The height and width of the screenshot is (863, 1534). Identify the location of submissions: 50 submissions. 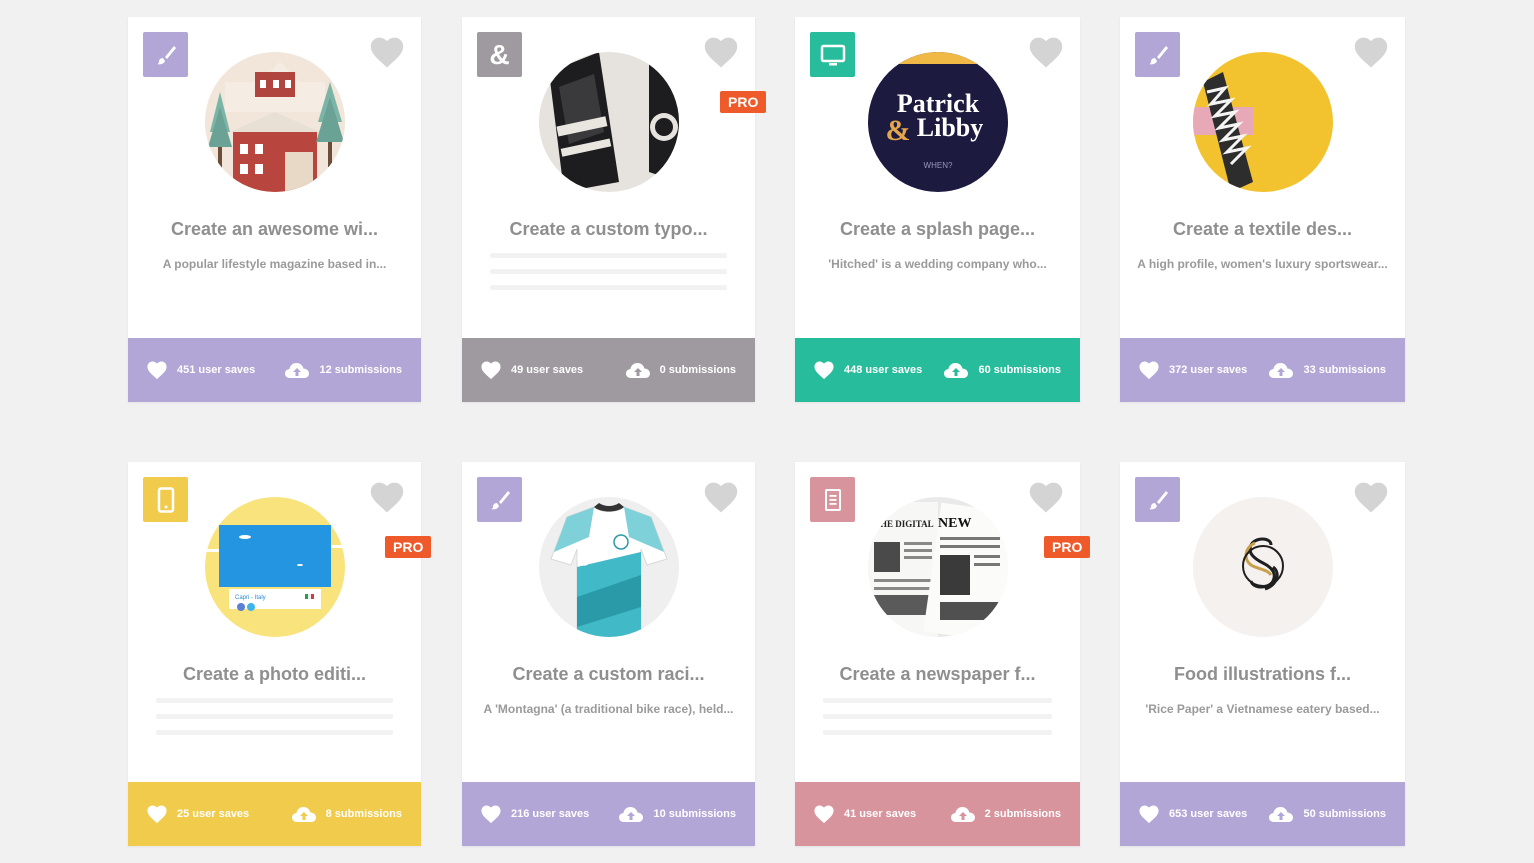
(1327, 814).